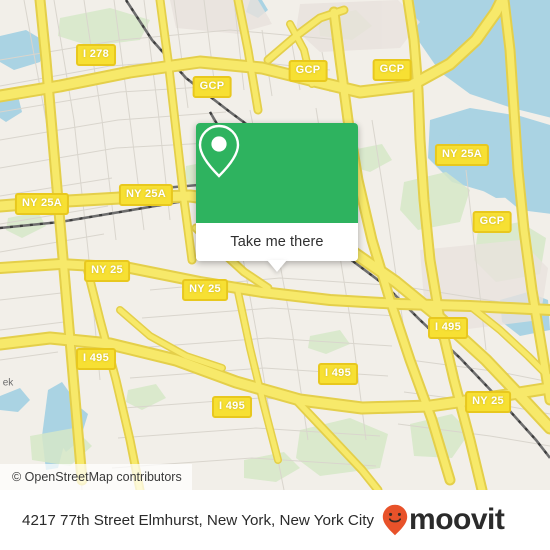 This screenshot has width=550, height=550. I want to click on moovit-wordmark: moovit, so click(457, 519).